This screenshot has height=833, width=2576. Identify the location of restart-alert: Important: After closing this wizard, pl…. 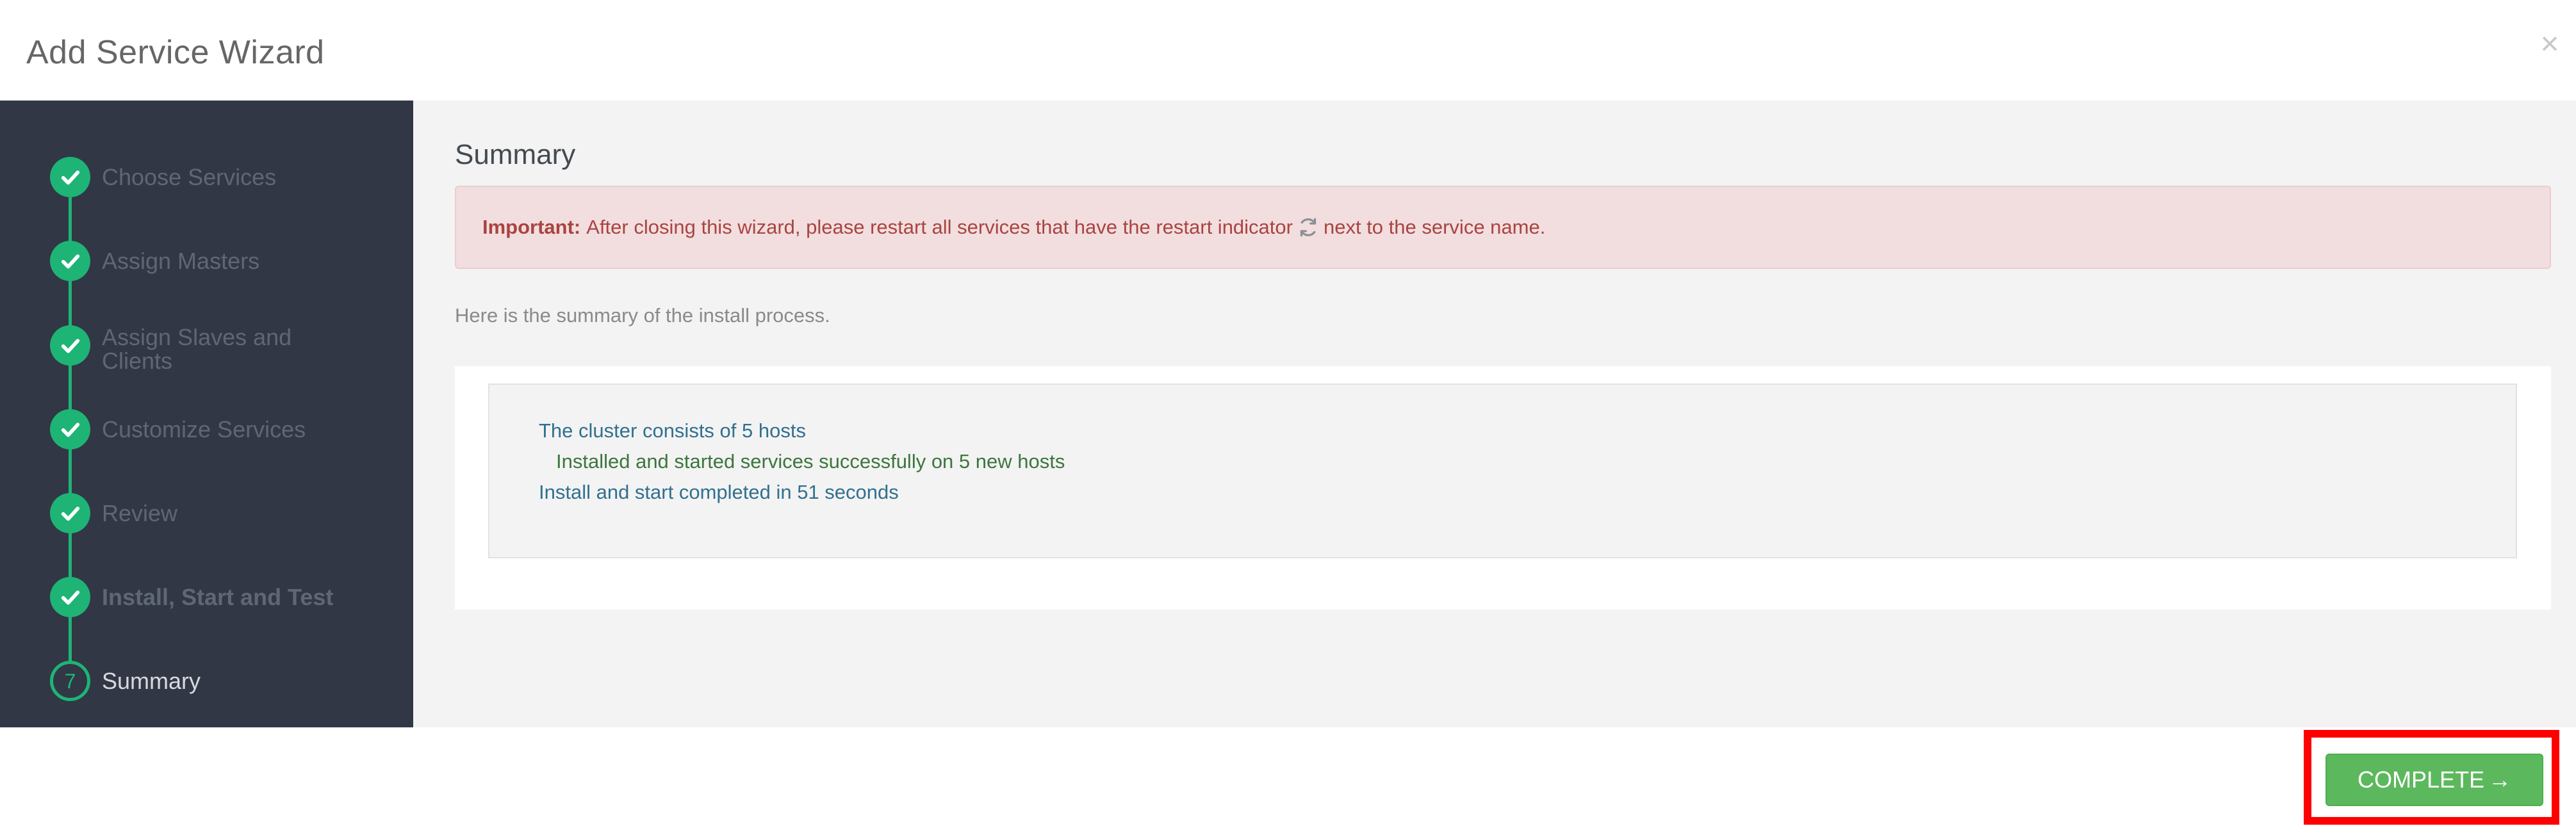
(1503, 227).